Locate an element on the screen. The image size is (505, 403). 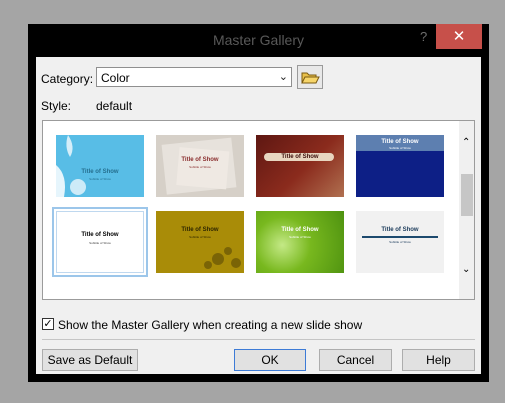
gallery-thumbnail: Title of Show is located at coordinates (300, 166).